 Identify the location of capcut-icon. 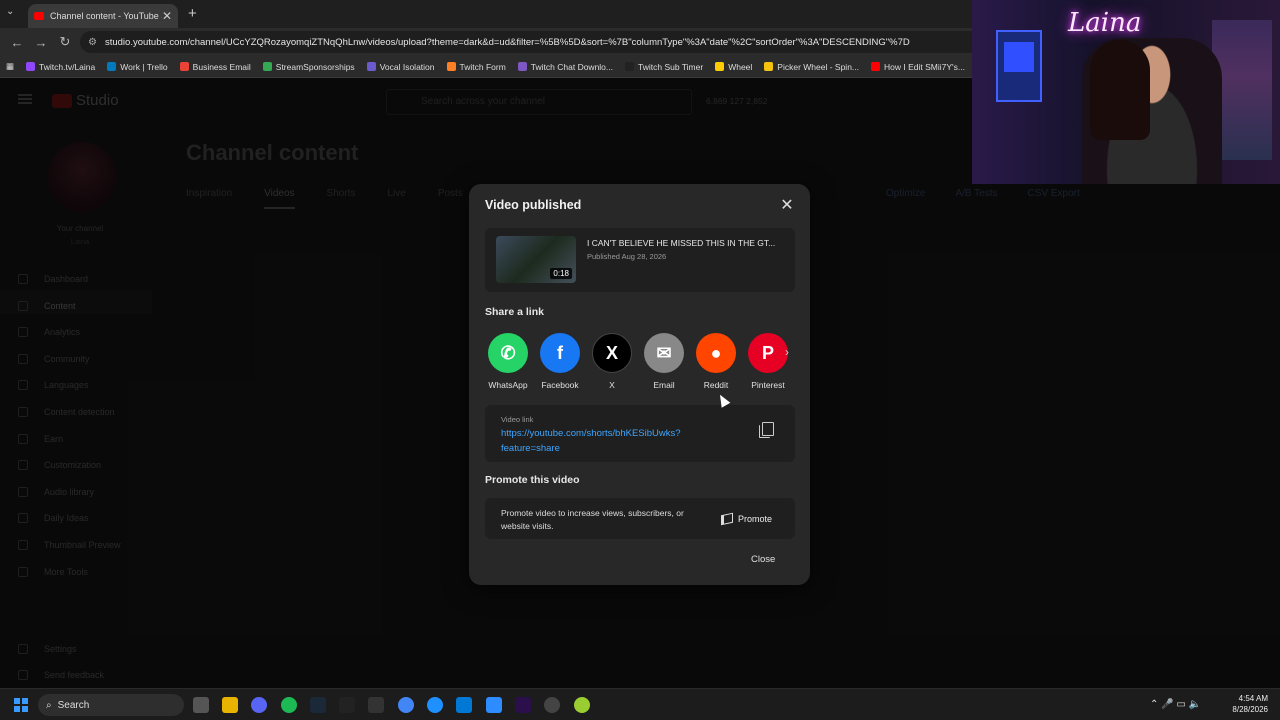
(376, 705).